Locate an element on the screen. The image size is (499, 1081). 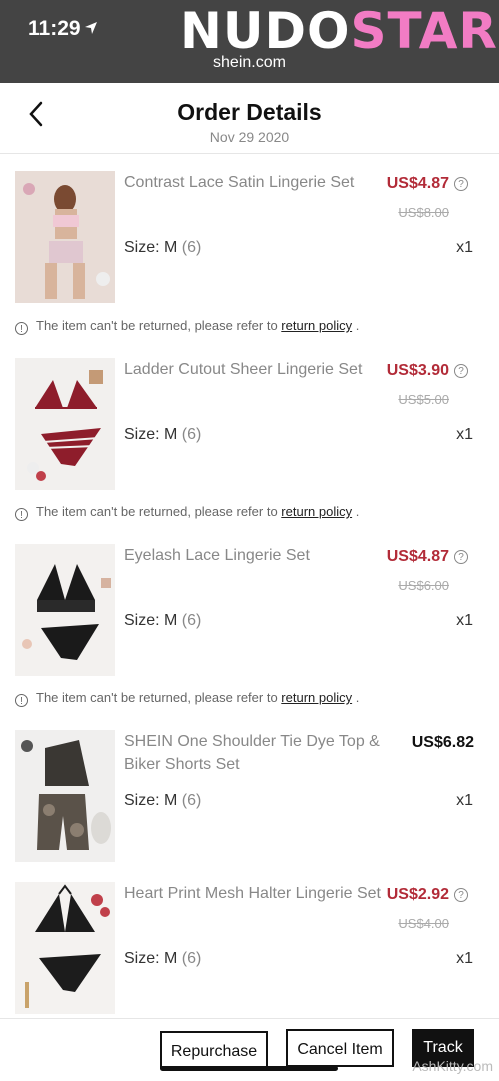
product-name: Heart Print Mesh Halter Lingerie Set is located at coordinates (254, 893).